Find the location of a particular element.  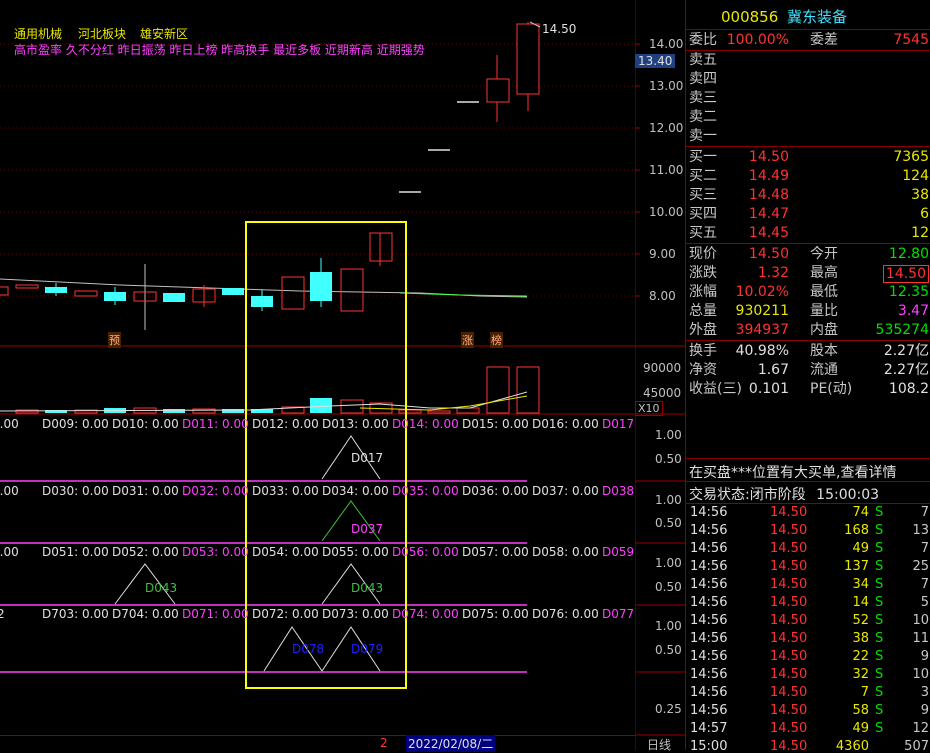

weicha-label: 委差 is located at coordinates (824, 40).